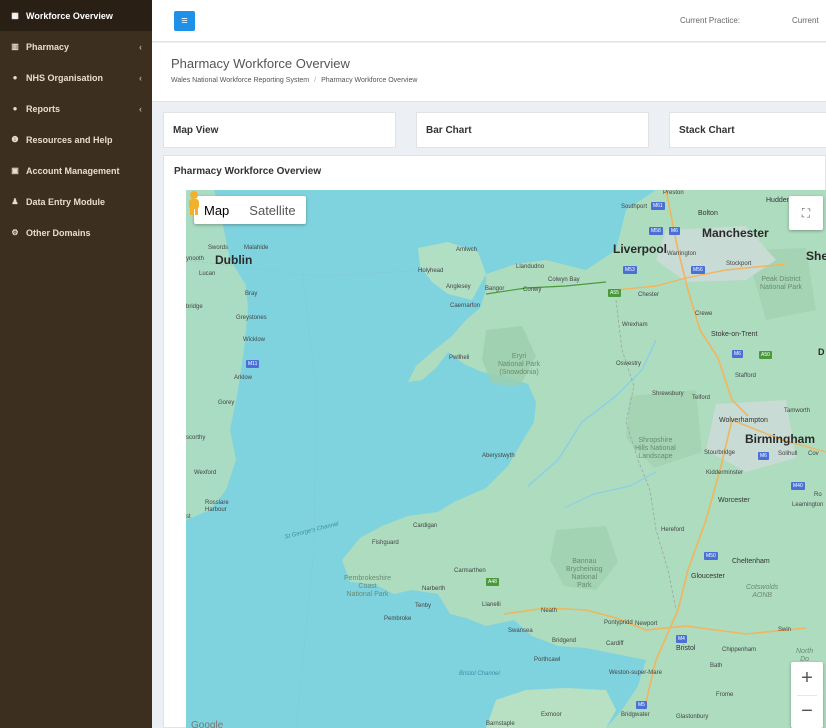  I want to click on map-label-bolton: Bolton, so click(708, 213).